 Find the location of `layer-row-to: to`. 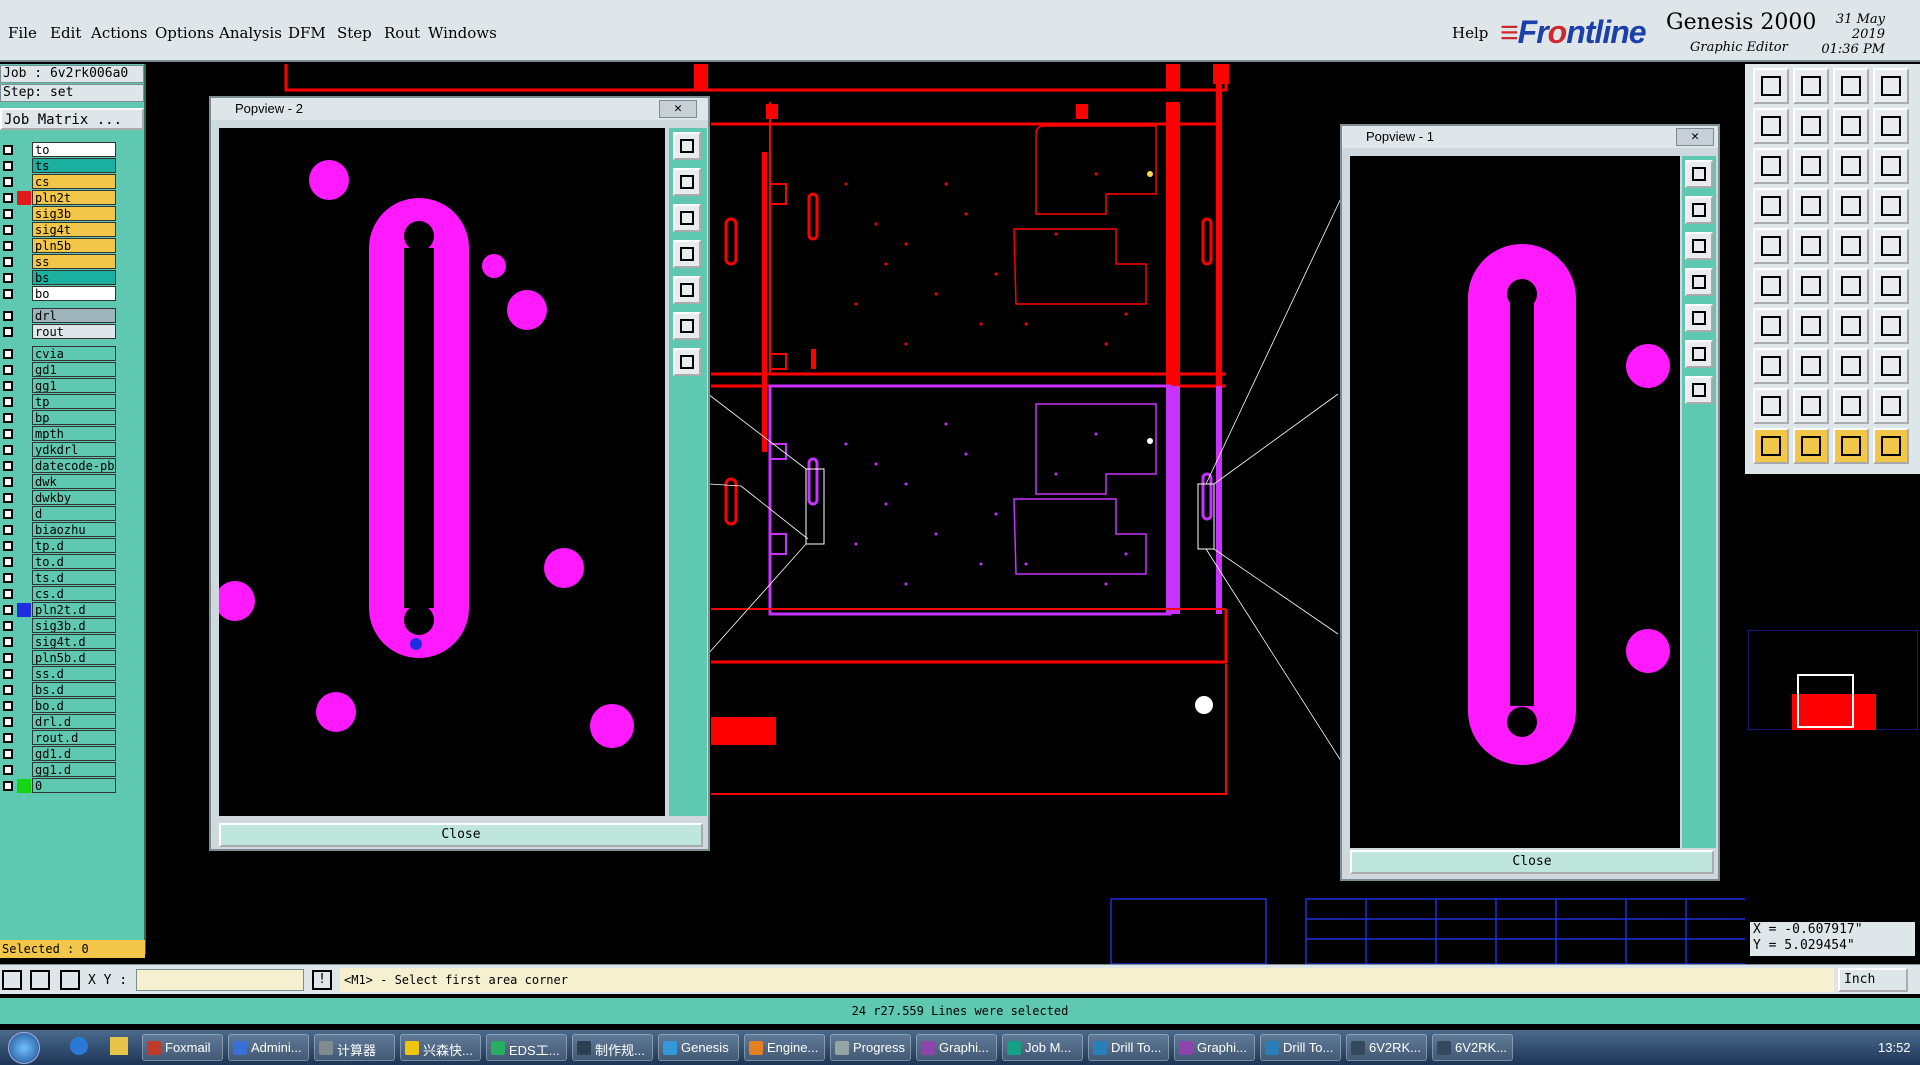

layer-row-to: to is located at coordinates (59, 150).